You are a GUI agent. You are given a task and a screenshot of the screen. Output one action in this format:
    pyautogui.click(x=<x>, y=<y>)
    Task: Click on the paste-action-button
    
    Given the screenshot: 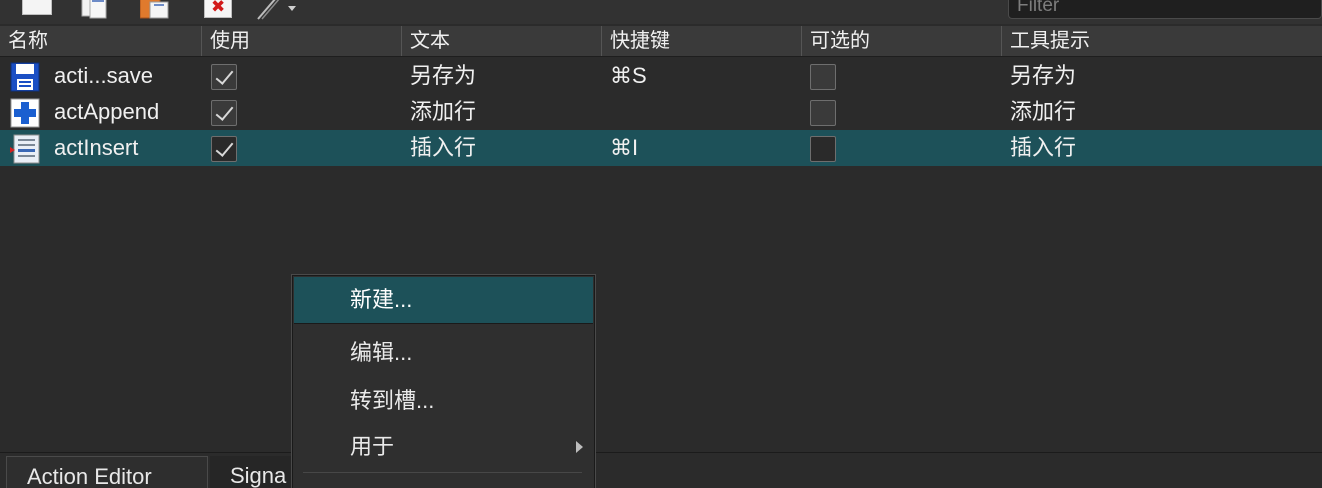 What is the action you would take?
    pyautogui.click(x=157, y=10)
    